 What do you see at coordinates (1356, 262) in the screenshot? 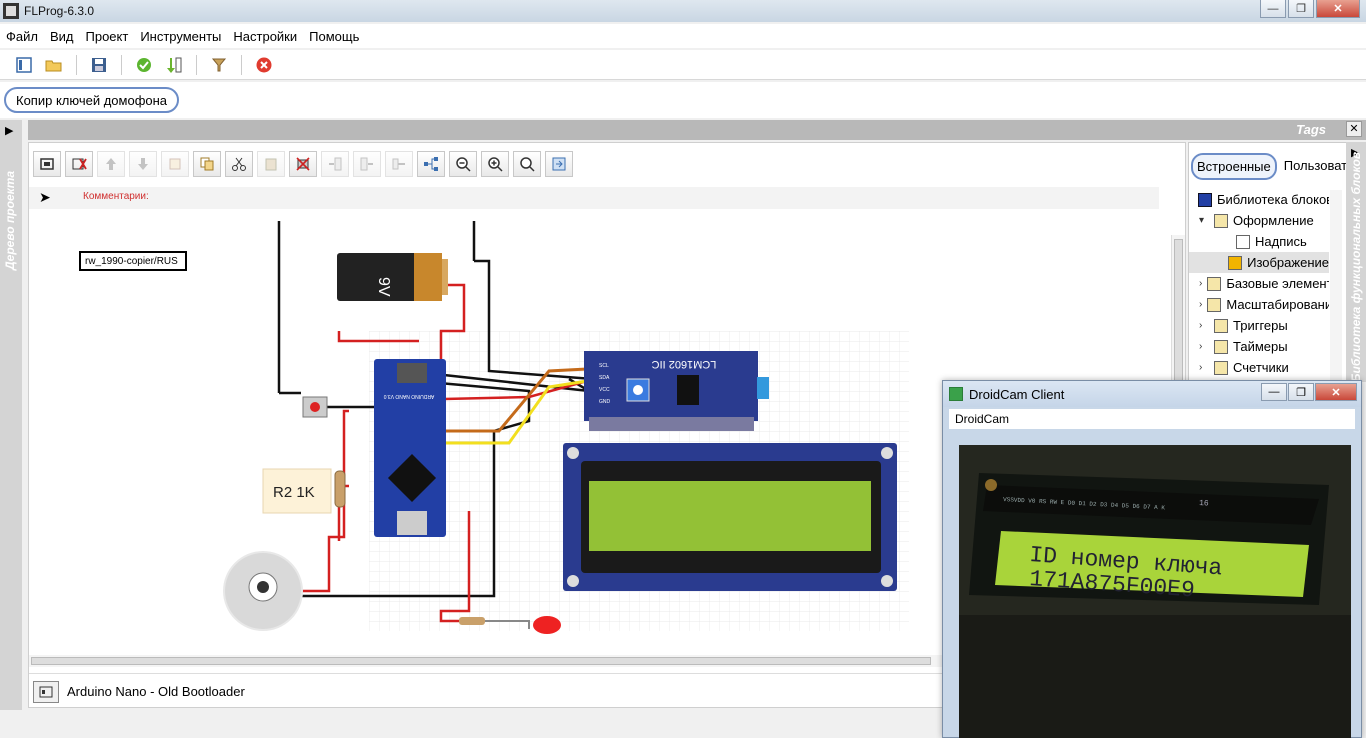
I see `library-side-panel: ▶ Библиотека функциональных блоков` at bounding box center [1356, 262].